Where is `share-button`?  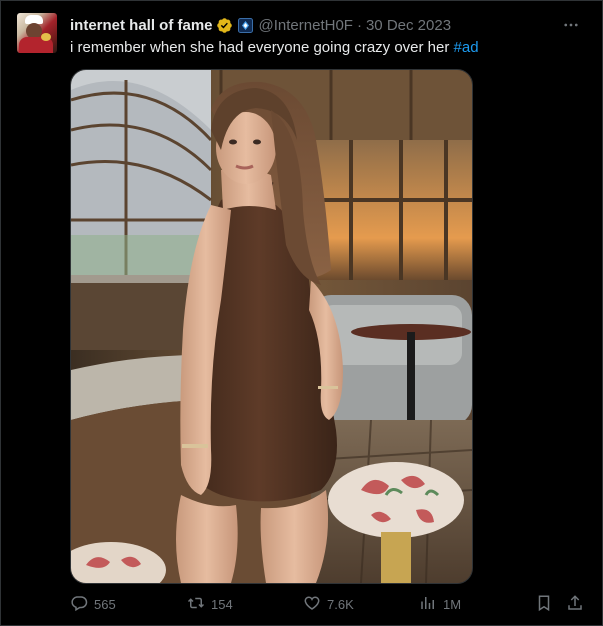 share-button is located at coordinates (575, 604).